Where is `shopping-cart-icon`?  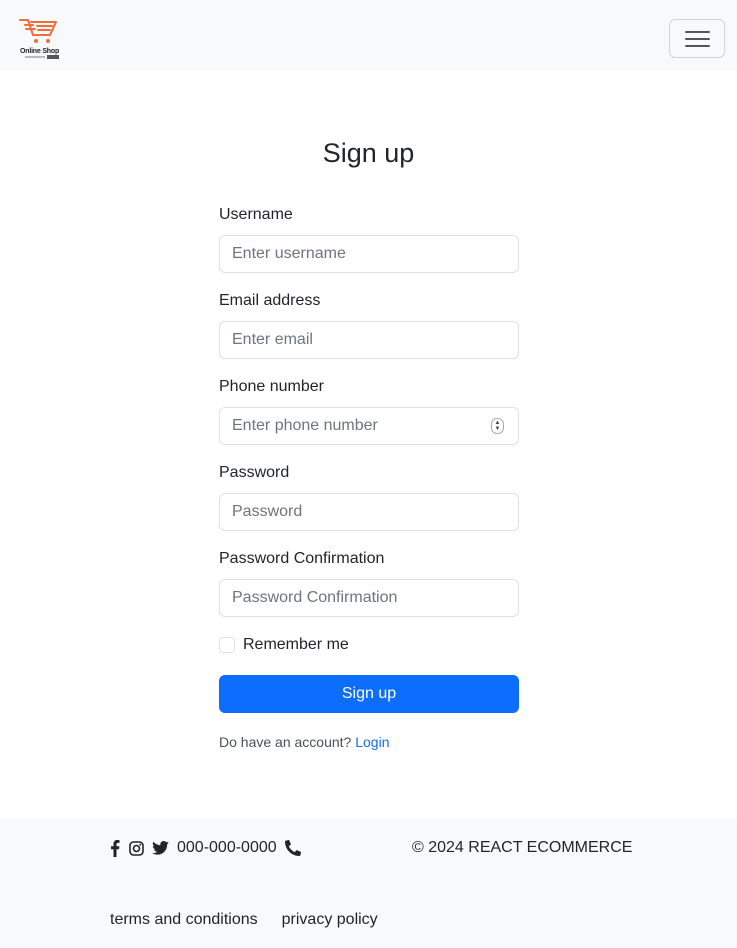 shopping-cart-icon is located at coordinates (38, 31).